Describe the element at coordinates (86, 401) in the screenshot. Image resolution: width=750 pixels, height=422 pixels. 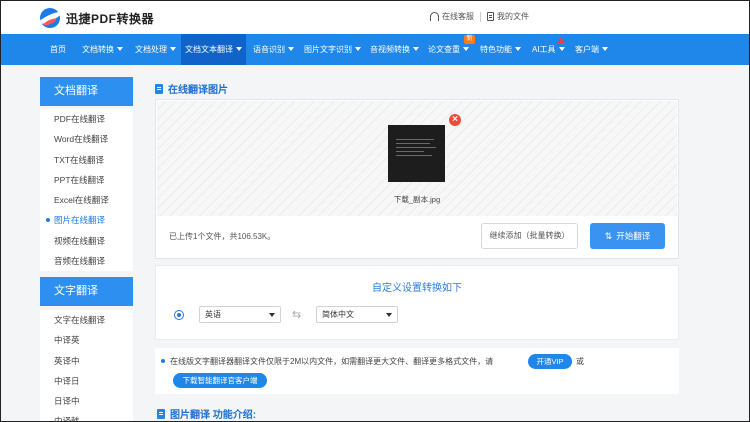
I see `sidebar-item-ja-zh: 日译中` at that location.